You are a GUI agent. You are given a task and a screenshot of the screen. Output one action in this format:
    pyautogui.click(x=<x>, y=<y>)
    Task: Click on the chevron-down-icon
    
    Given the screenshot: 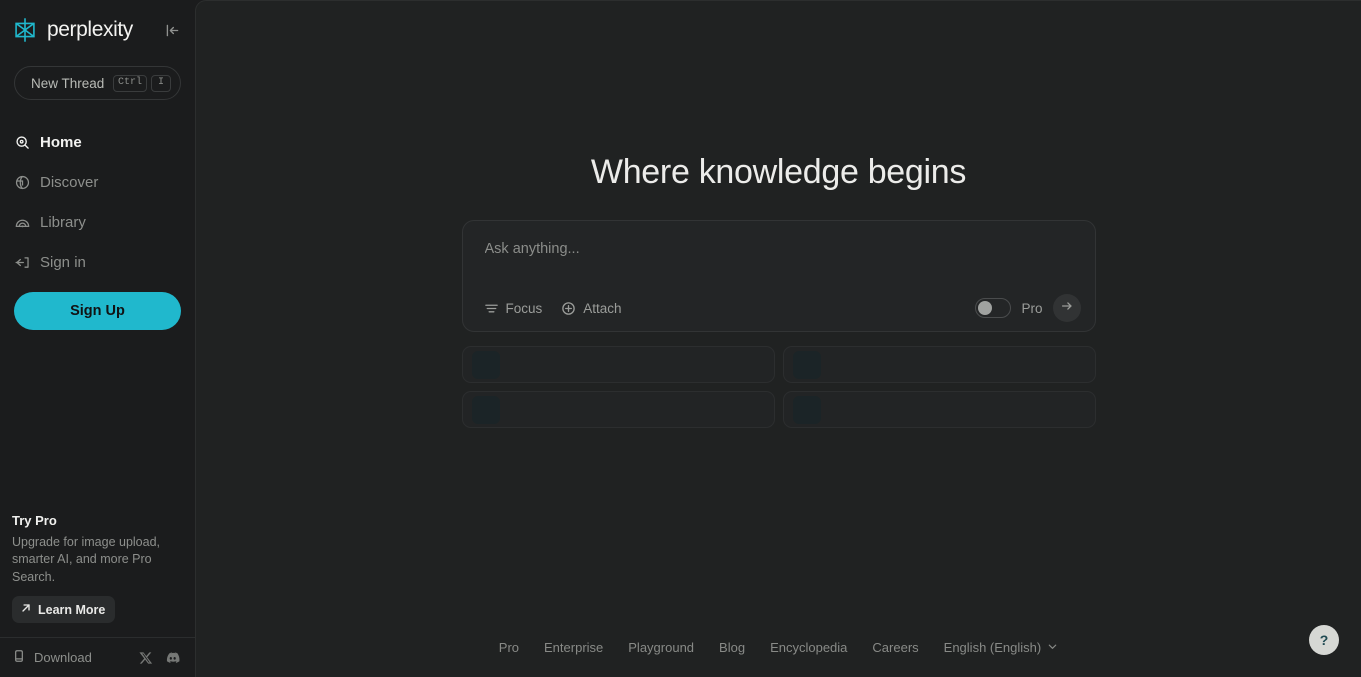 What is the action you would take?
    pyautogui.click(x=1052, y=647)
    